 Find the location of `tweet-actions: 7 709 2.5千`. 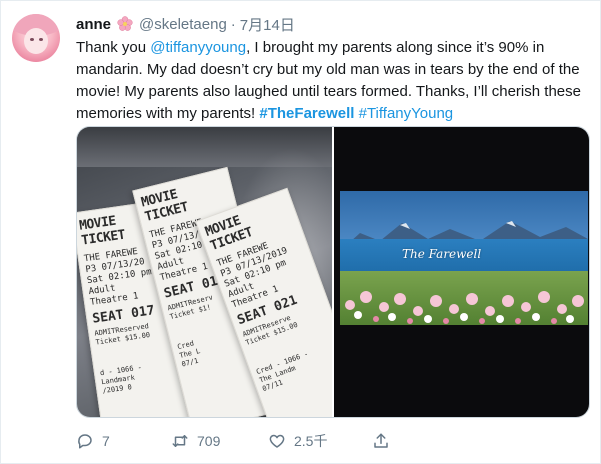

tweet-actions: 7 709 2.5千 is located at coordinates (241, 441).